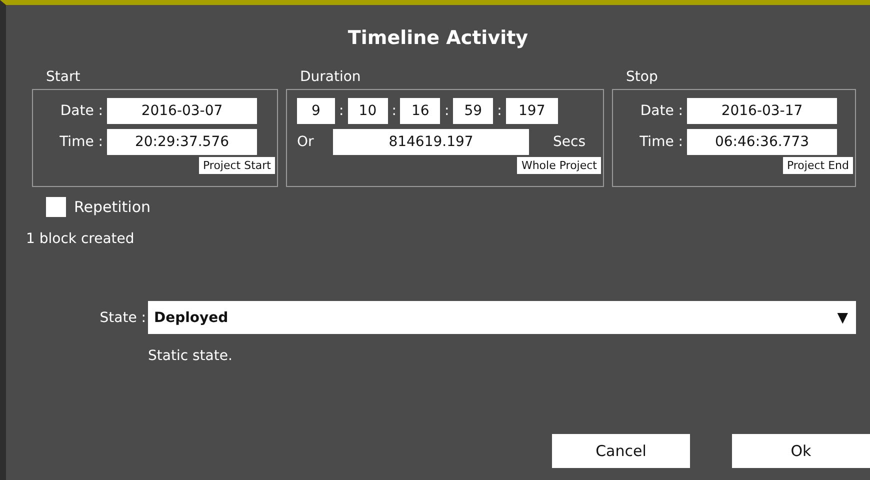  I want to click on section-label: Start, so click(64, 78).